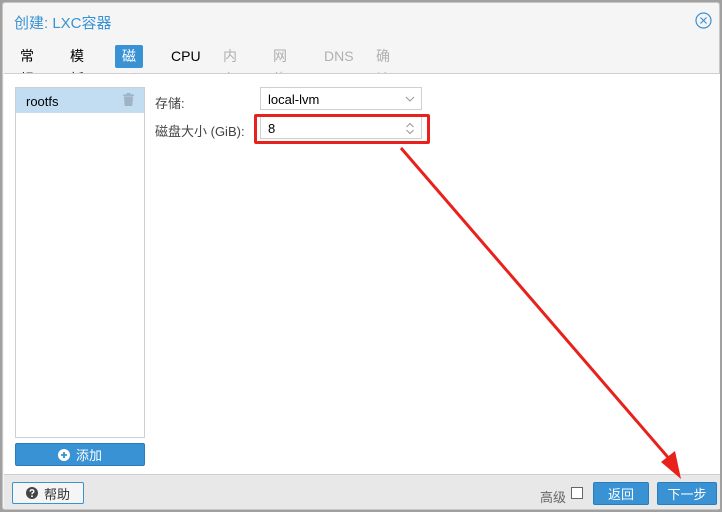 The height and width of the screenshot is (512, 722). Describe the element at coordinates (63, 23) in the screenshot. I see `dialog-title: 创建: LXC容器` at that location.